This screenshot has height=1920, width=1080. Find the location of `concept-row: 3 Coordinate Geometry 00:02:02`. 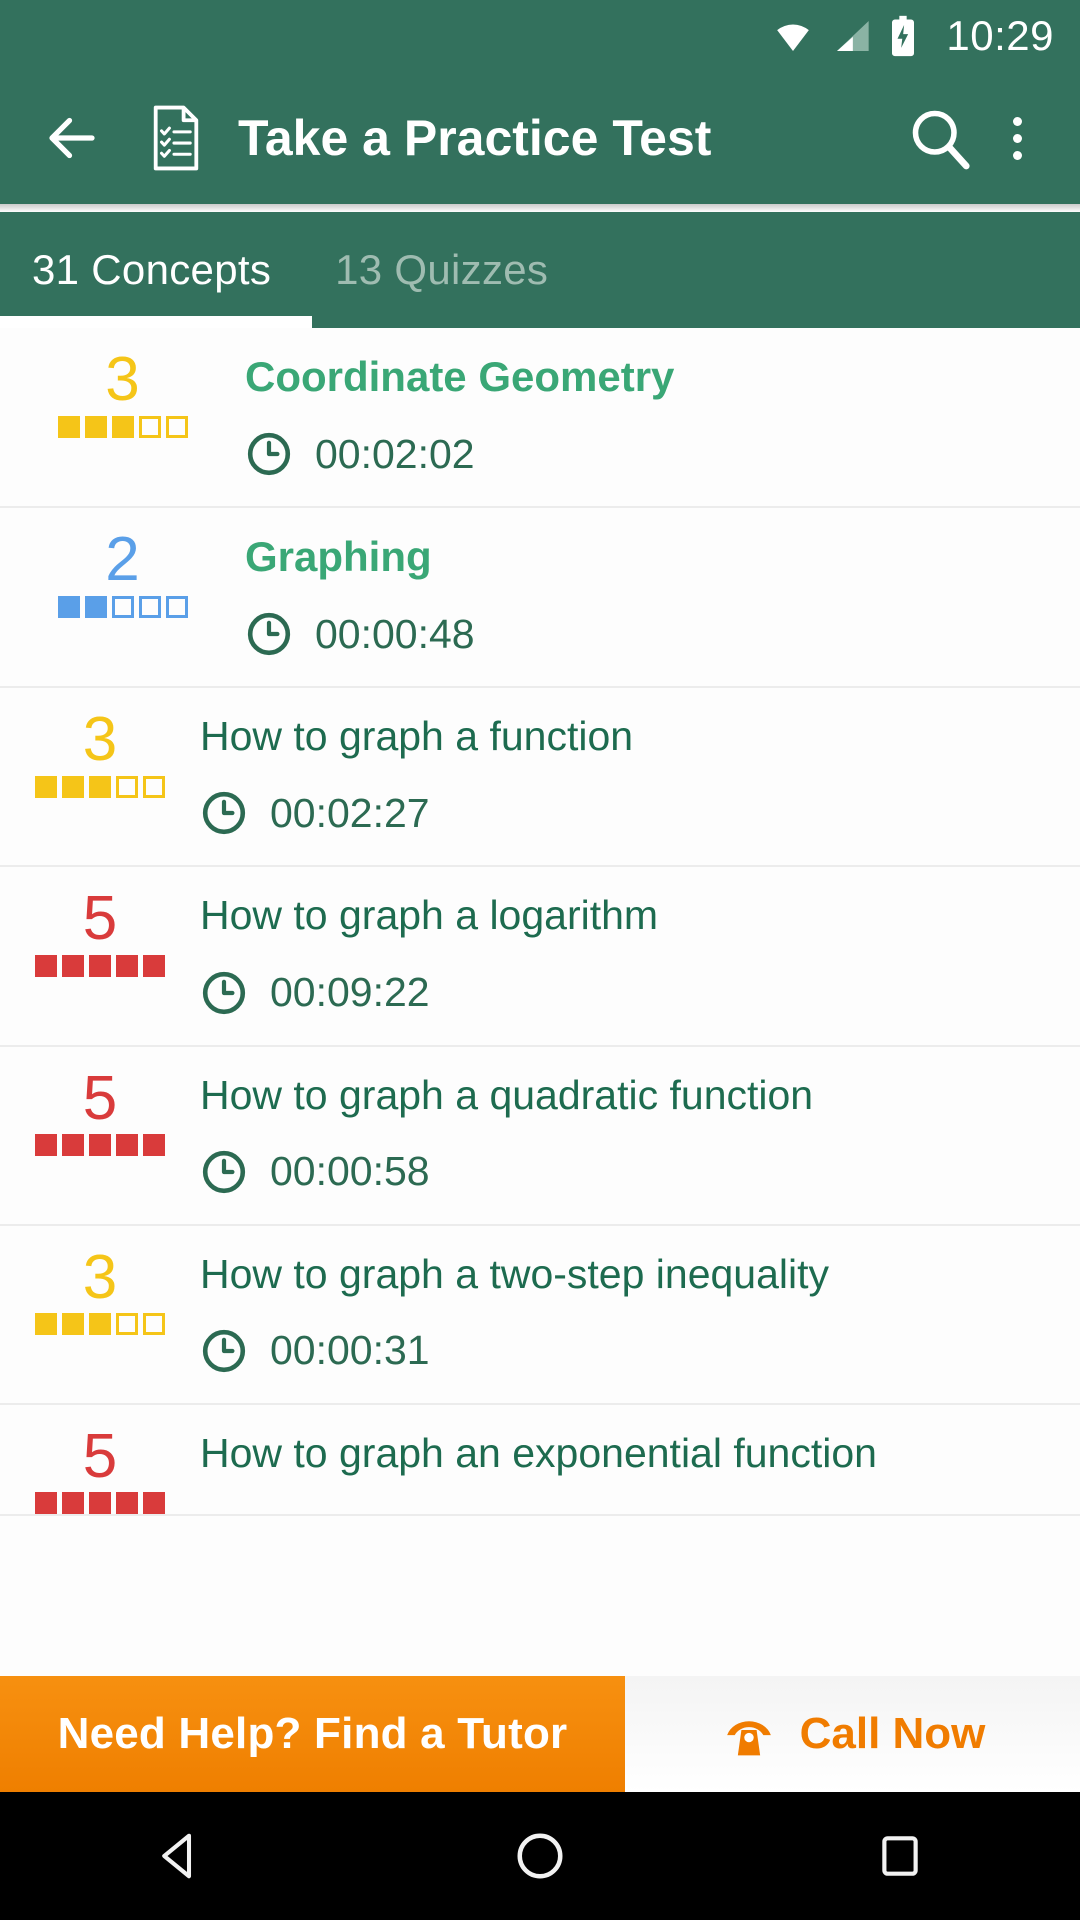

concept-row: 3 Coordinate Geometry 00:02:02 is located at coordinates (540, 418).